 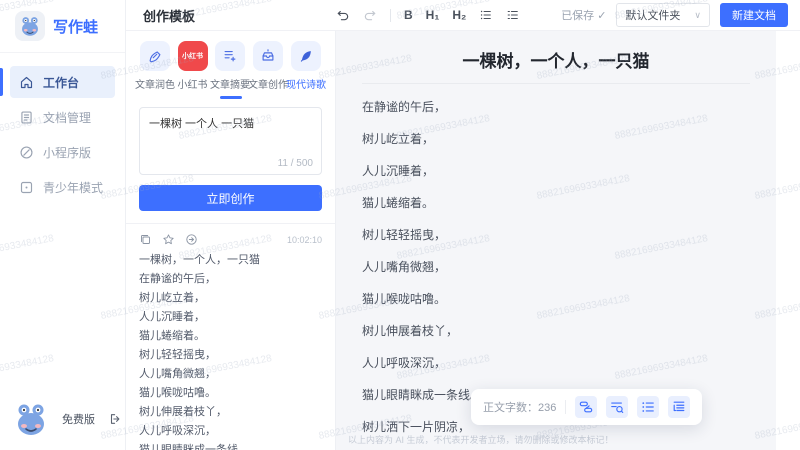 I want to click on tab-article-polish: 文章润色, so click(x=155, y=66).